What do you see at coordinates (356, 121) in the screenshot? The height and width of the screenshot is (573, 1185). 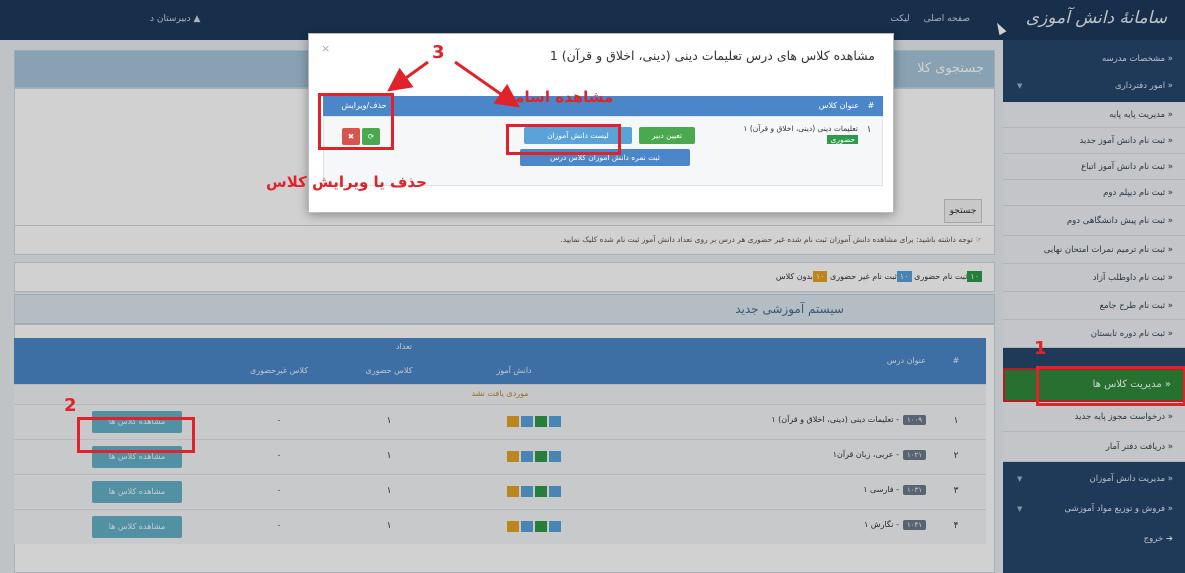 I see `annotation-box-edit` at bounding box center [356, 121].